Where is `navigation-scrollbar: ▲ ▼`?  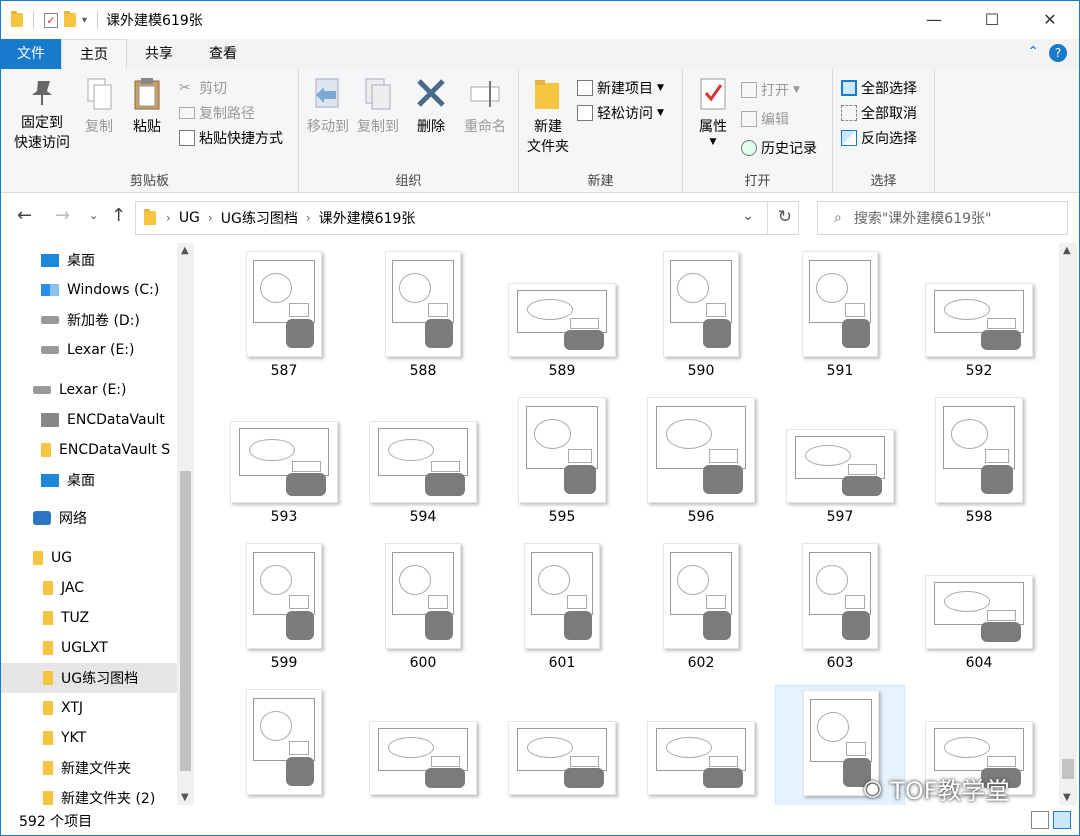 navigation-scrollbar: ▲ ▼ is located at coordinates (185, 524).